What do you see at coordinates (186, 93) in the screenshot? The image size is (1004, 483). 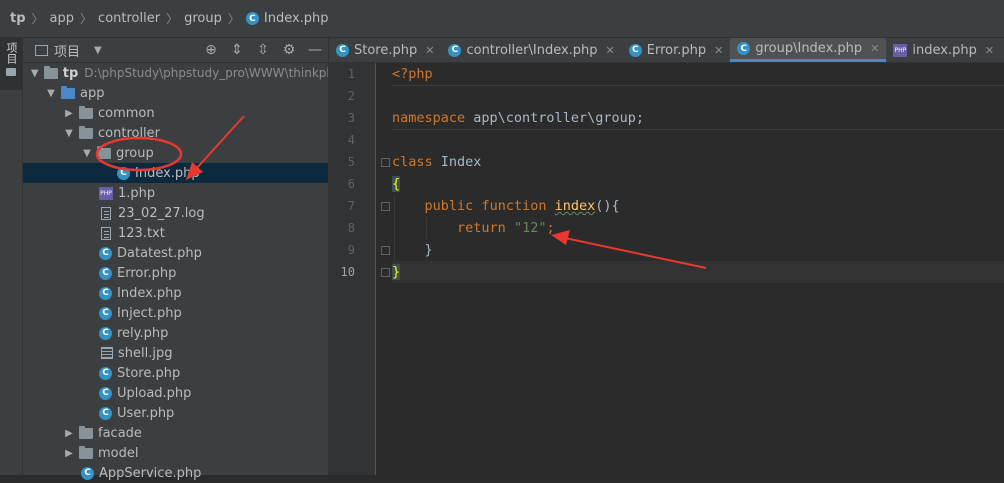 I see `tree-item-app: ▼ app` at bounding box center [186, 93].